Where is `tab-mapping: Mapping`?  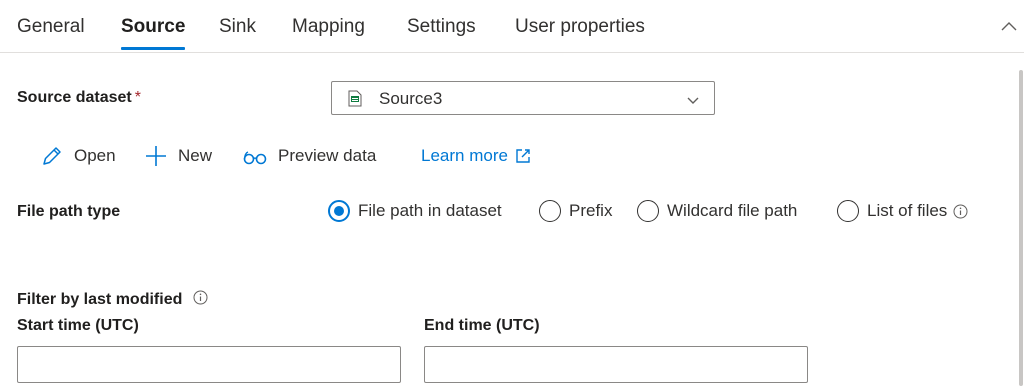 tab-mapping: Mapping is located at coordinates (328, 27).